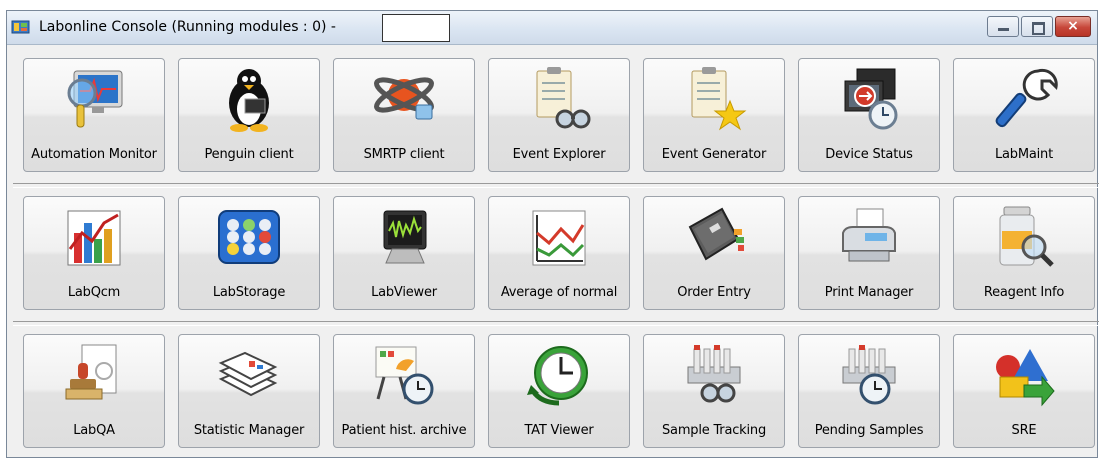 The width and height of the screenshot is (1102, 461). I want to click on pending-samples-button: Pending Samples, so click(869, 391).